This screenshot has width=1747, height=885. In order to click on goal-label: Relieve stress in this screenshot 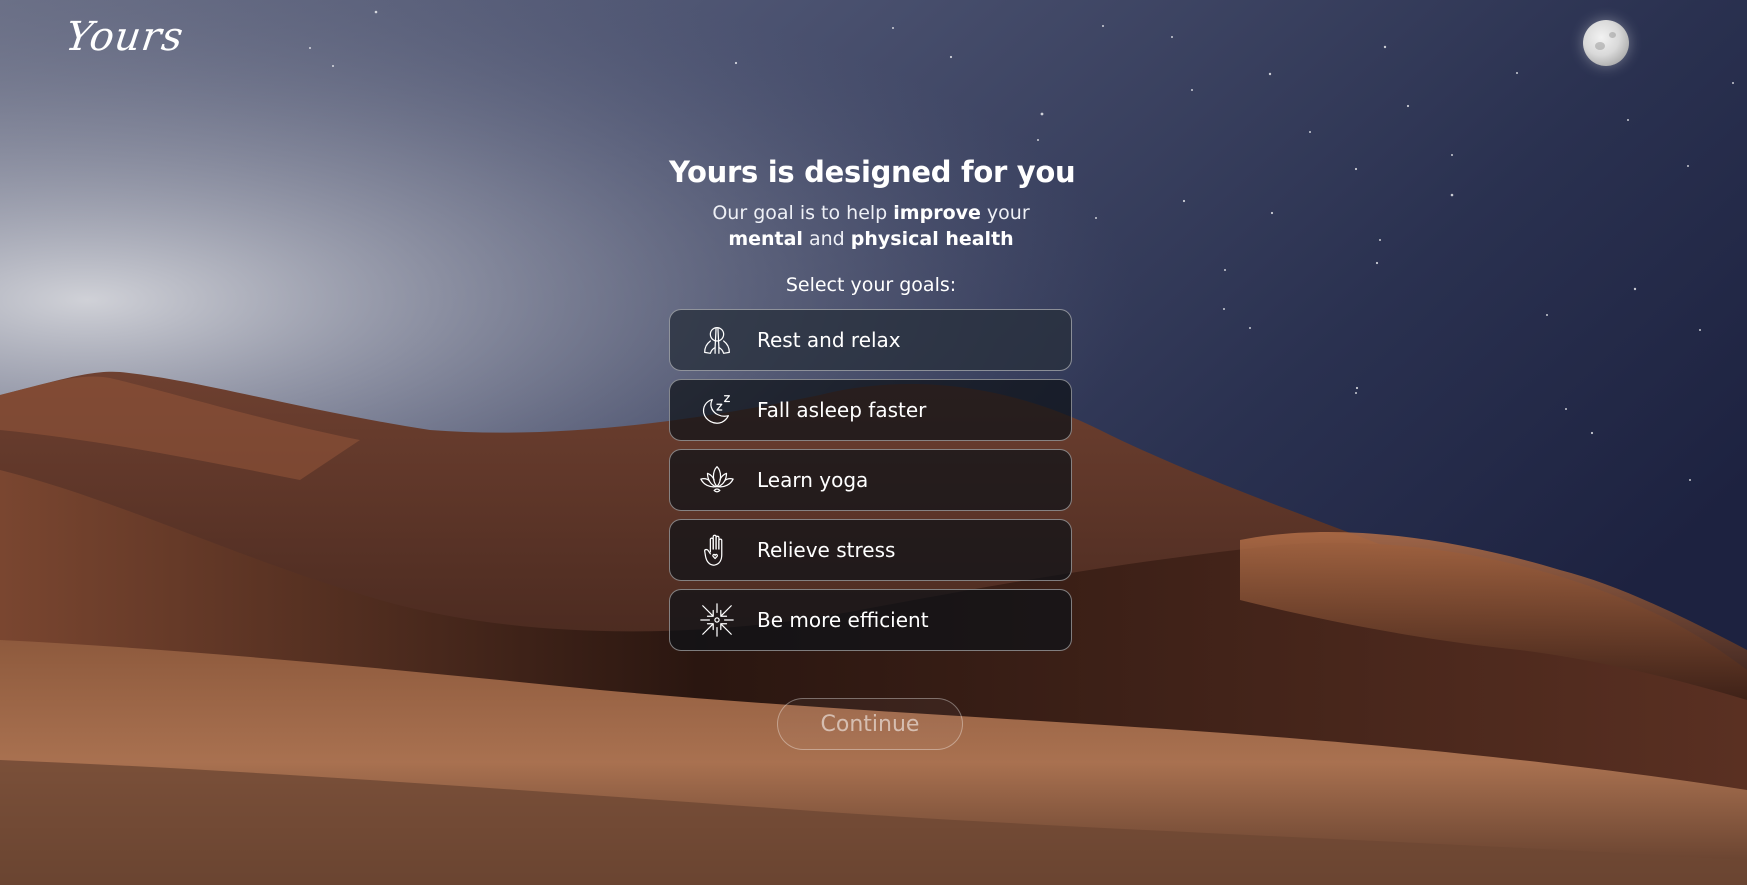, I will do `click(826, 550)`.